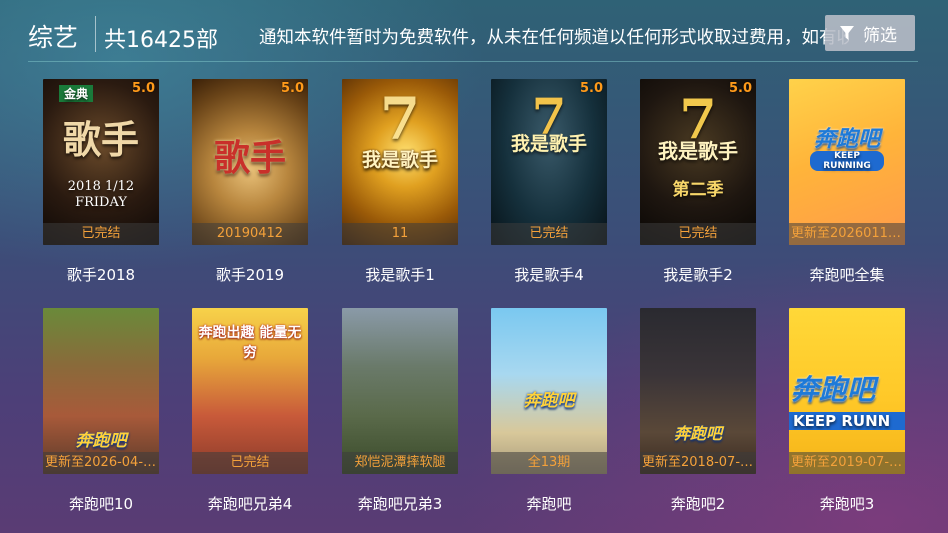  Describe the element at coordinates (400, 234) in the screenshot. I see `episode-badge: 11` at that location.